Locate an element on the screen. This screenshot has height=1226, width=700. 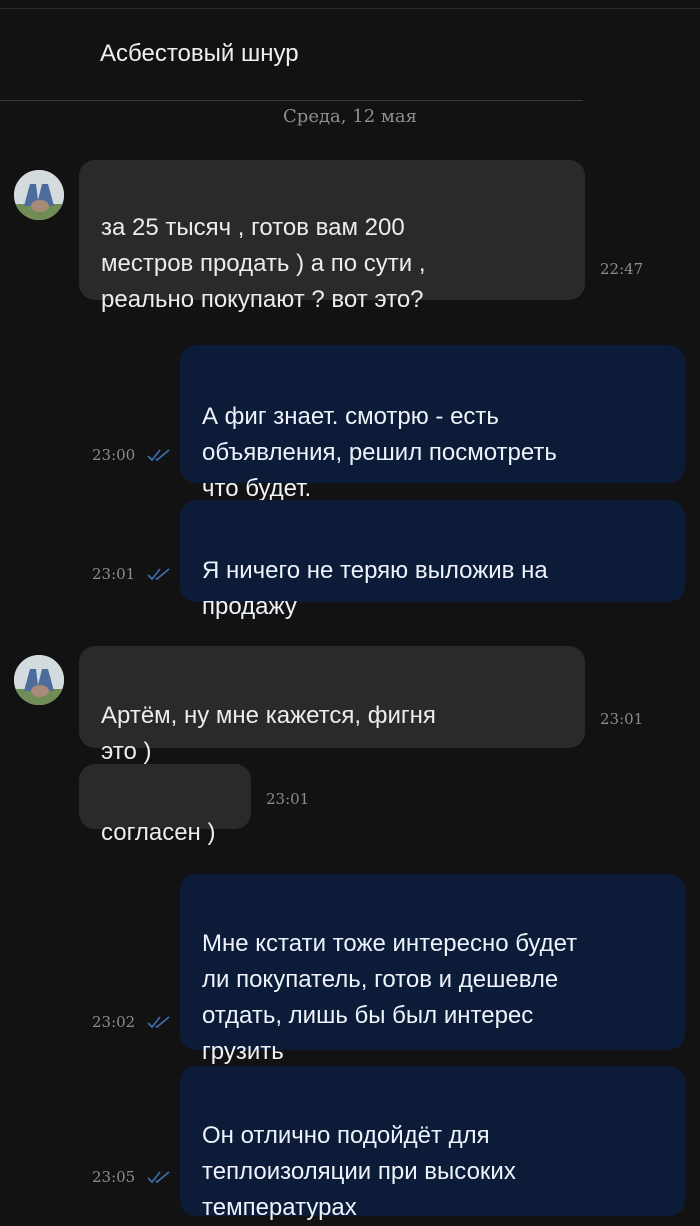
message-time: 23:05 is located at coordinates (114, 1177).